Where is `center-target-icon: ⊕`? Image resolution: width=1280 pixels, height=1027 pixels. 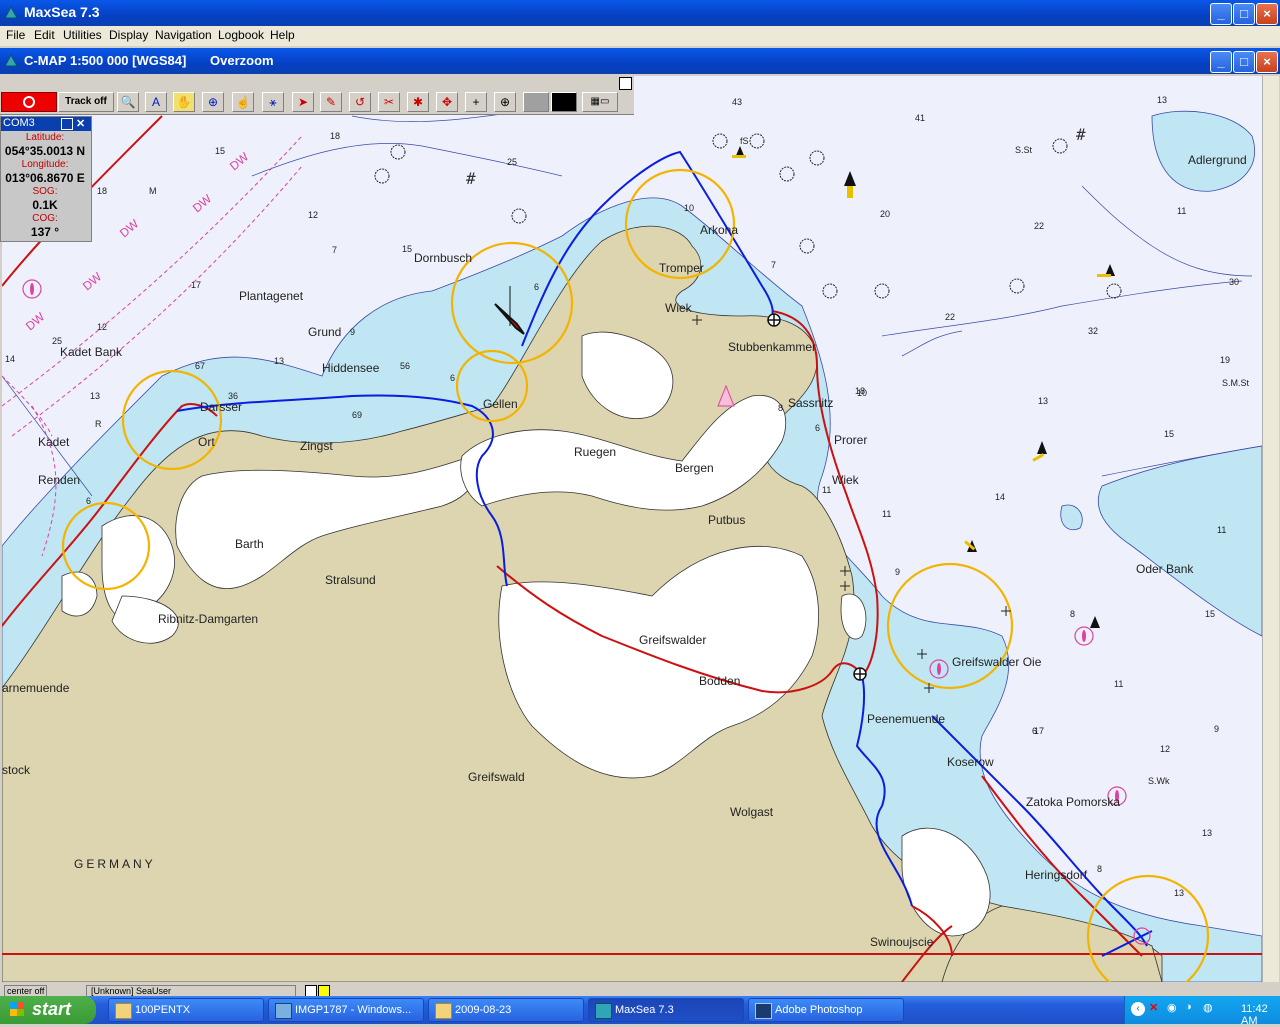 center-target-icon: ⊕ is located at coordinates (213, 102).